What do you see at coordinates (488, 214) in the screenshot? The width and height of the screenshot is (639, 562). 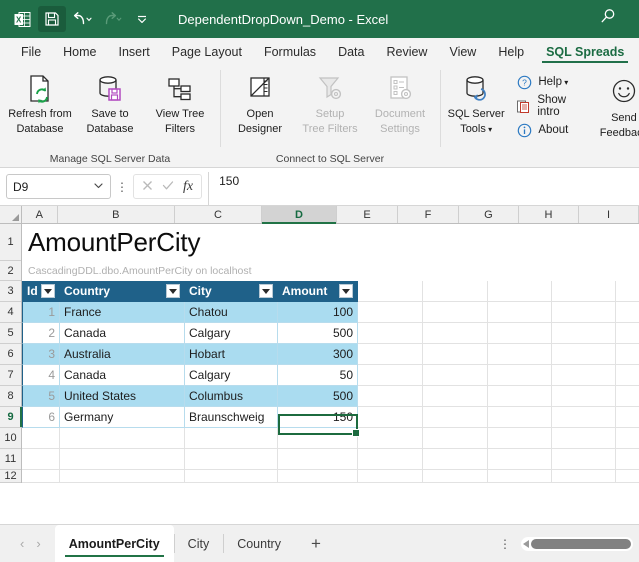 I see `column-header-g: G` at bounding box center [488, 214].